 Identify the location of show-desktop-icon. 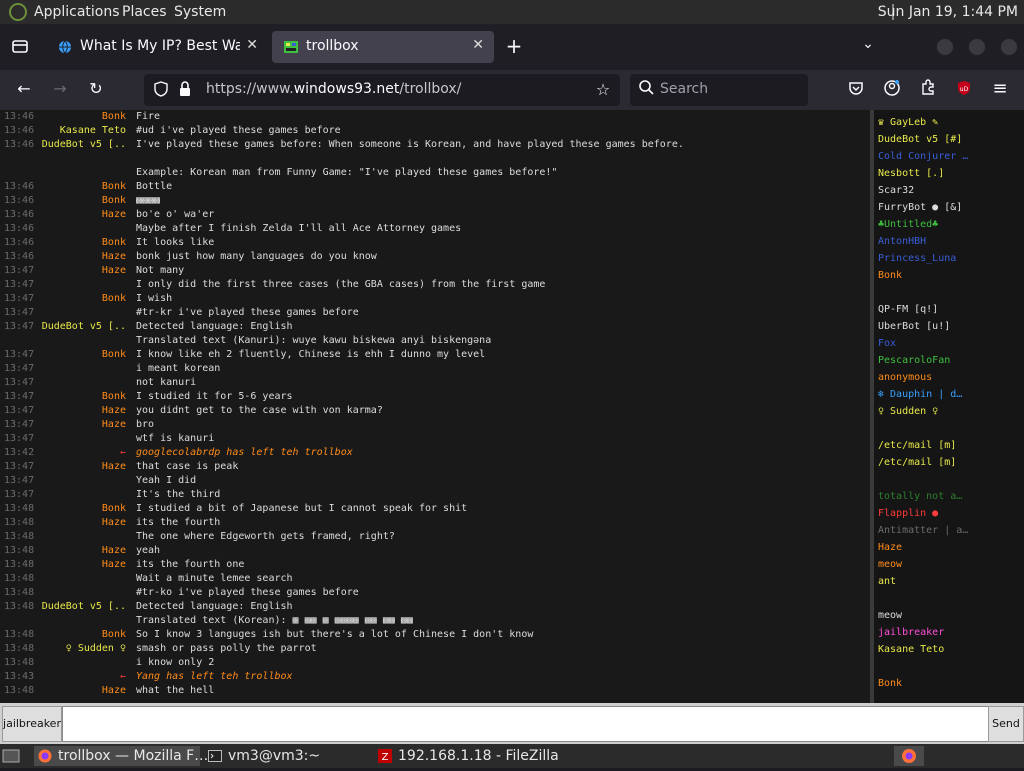
(13, 756).